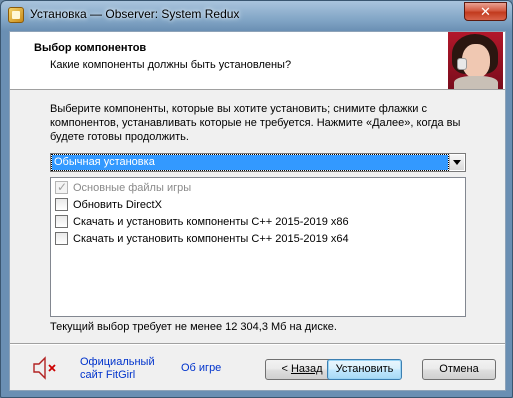 This screenshot has height=398, width=513. I want to click on footer-divider, so click(257, 344).